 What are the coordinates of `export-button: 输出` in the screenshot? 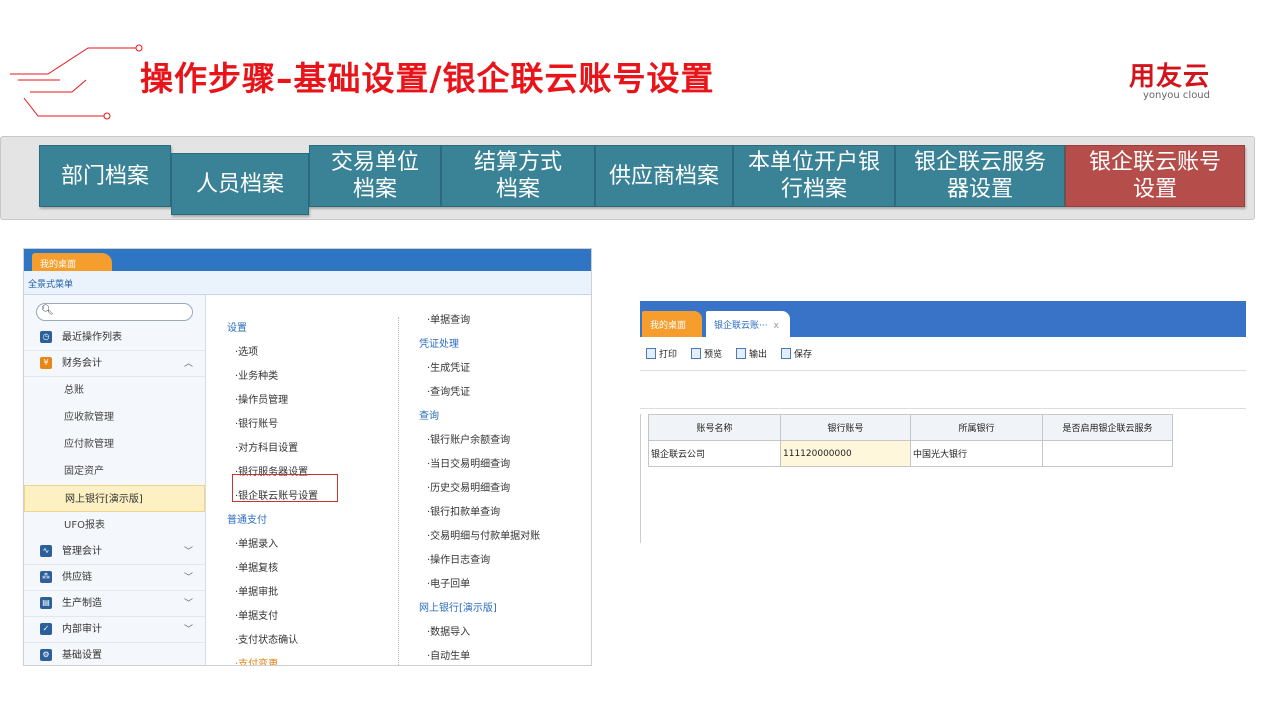 It's located at (751, 353).